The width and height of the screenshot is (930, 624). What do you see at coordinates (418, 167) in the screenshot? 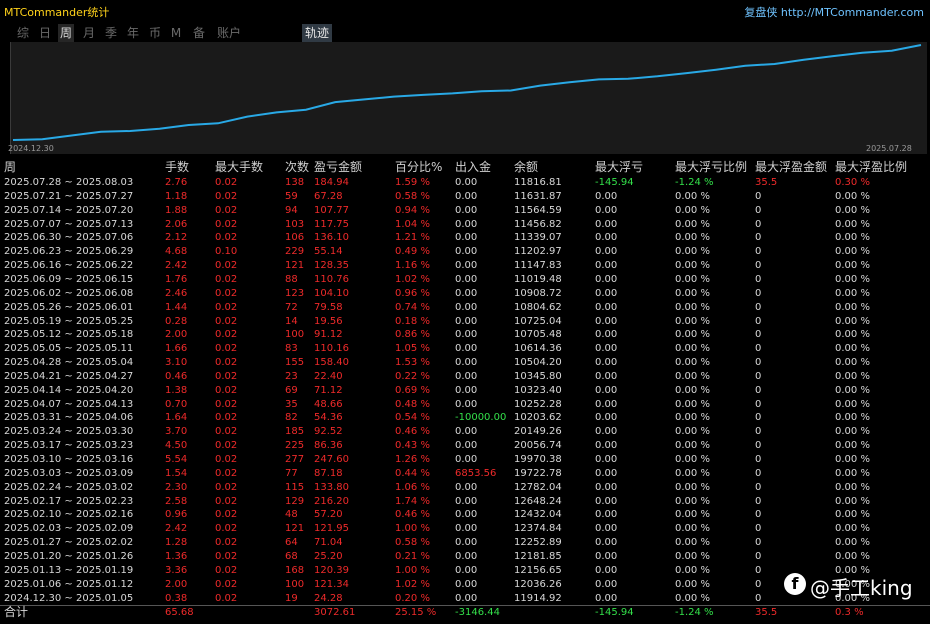
I see `column-header: 百分比%` at bounding box center [418, 167].